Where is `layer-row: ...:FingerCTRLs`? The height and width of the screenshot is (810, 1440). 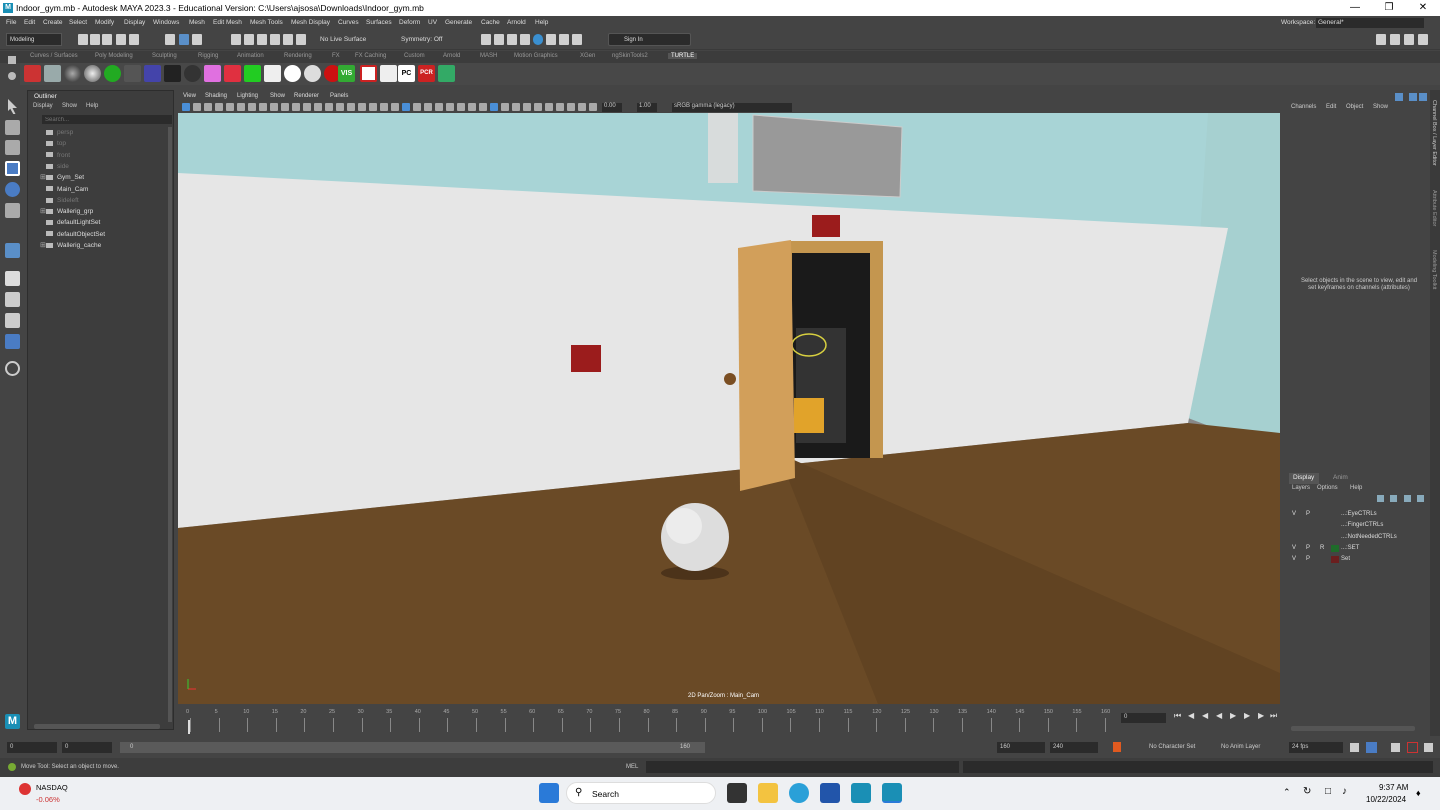
layer-row: ...:FingerCTRLs is located at coordinates (1356, 525).